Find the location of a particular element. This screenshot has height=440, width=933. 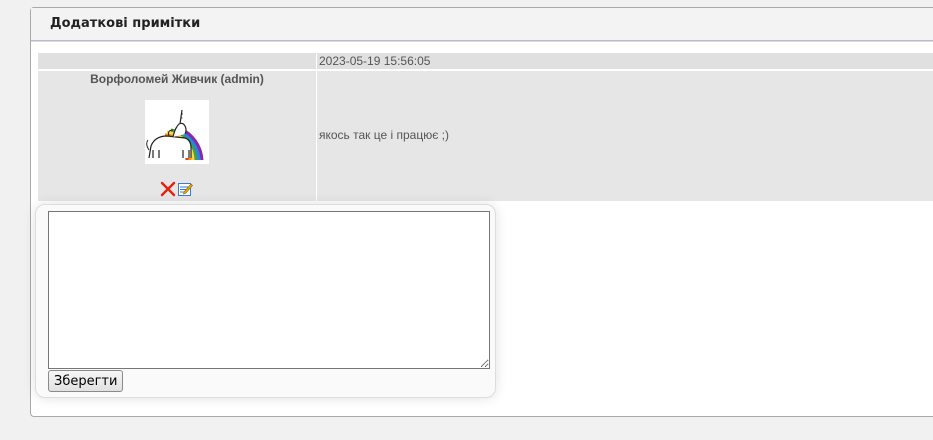

unicorn-rainbow-avatar-icon is located at coordinates (175, 135).